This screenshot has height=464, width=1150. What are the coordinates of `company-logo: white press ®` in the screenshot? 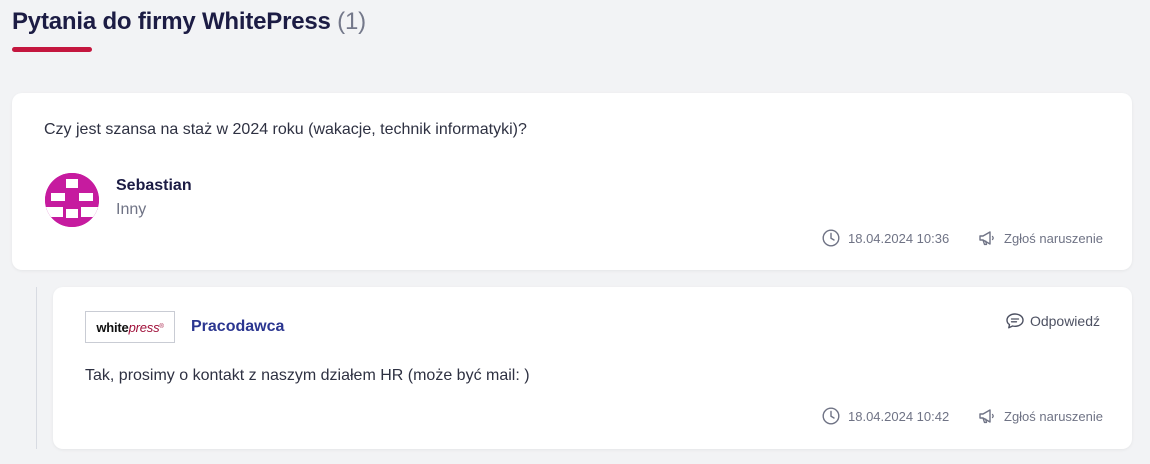 It's located at (130, 327).